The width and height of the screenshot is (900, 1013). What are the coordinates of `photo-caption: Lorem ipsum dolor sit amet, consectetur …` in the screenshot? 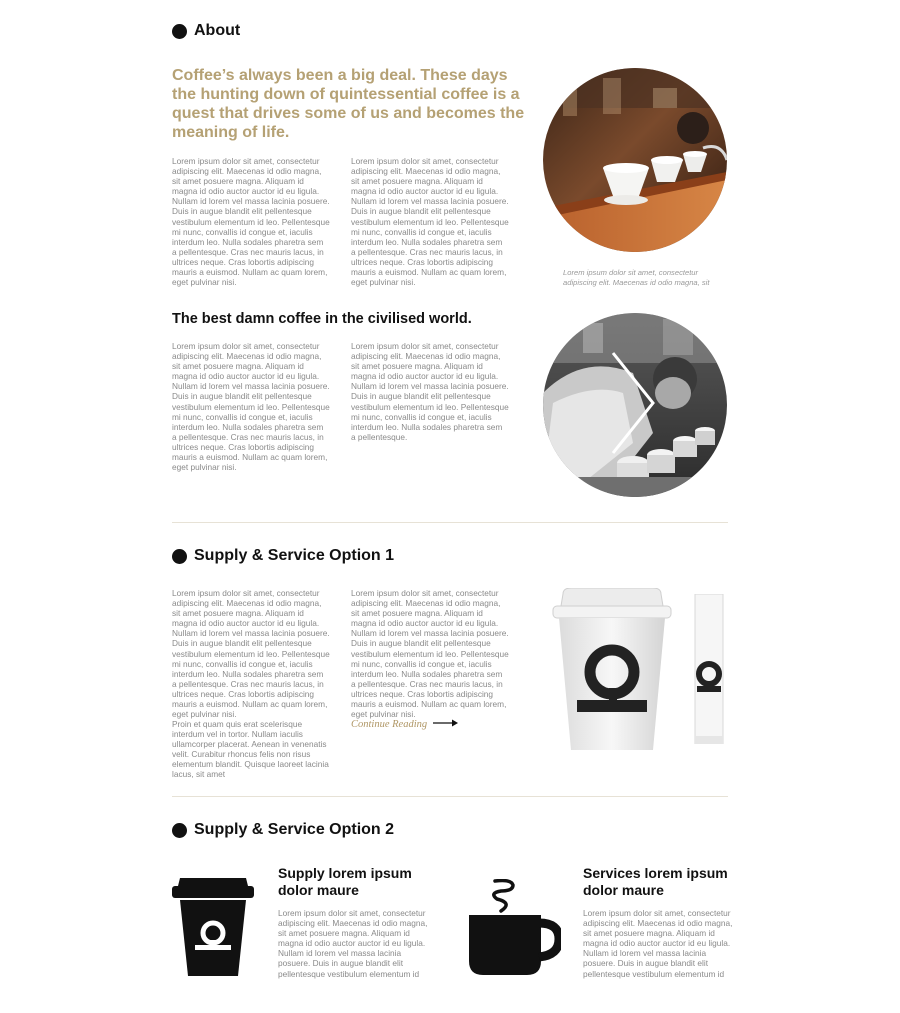 It's located at (636, 277).